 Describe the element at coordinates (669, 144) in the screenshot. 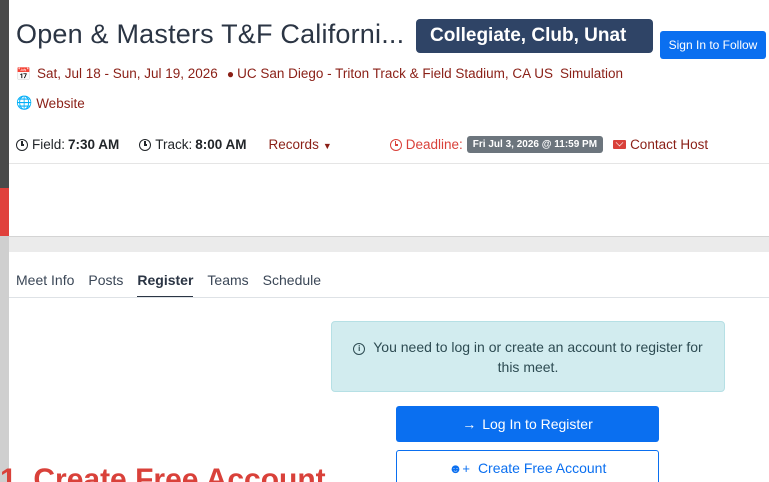

I see `contact-host-label: Contact Host` at that location.